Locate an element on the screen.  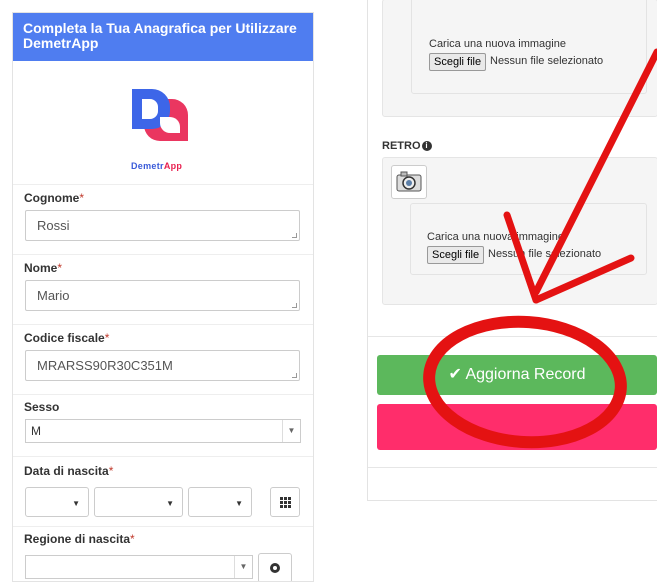
nome-field-group: Nome* Mario is located at coordinates (163, 290).